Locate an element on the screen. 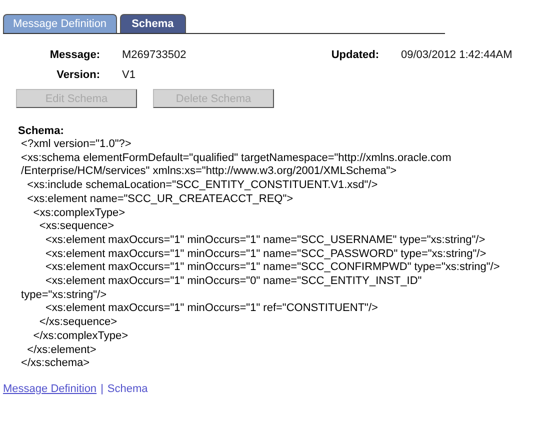 This screenshot has width=553, height=423. schema-label: Schema: is located at coordinates (41, 131).